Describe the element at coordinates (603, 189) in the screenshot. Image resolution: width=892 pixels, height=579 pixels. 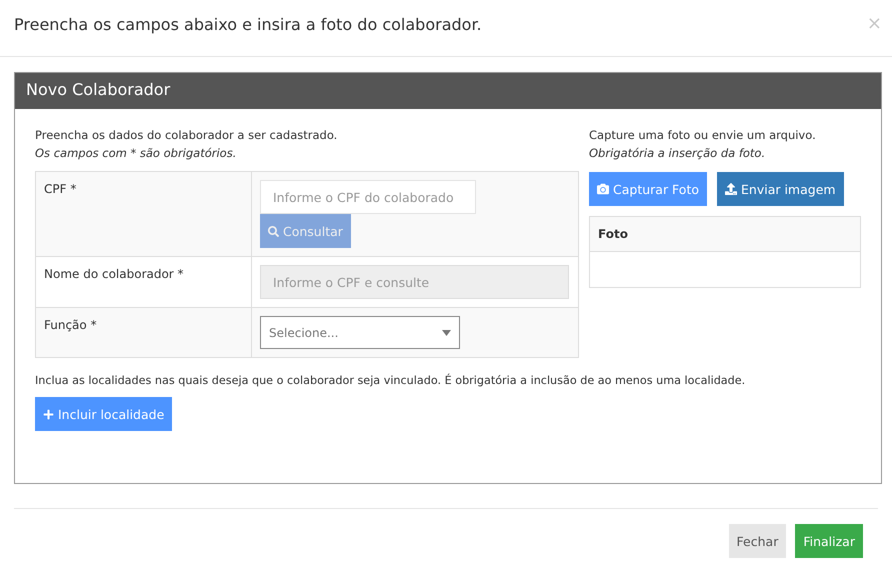
I see `camera-icon` at that location.